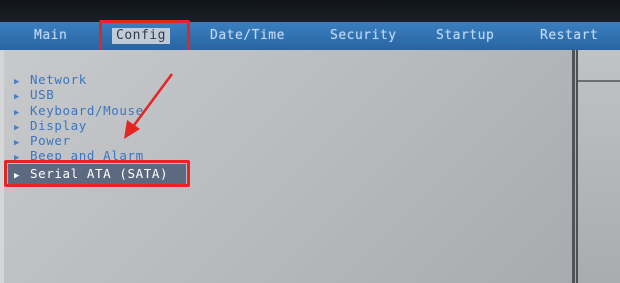 The width and height of the screenshot is (620, 283). I want to click on arrow-shaft, so click(152, 101).